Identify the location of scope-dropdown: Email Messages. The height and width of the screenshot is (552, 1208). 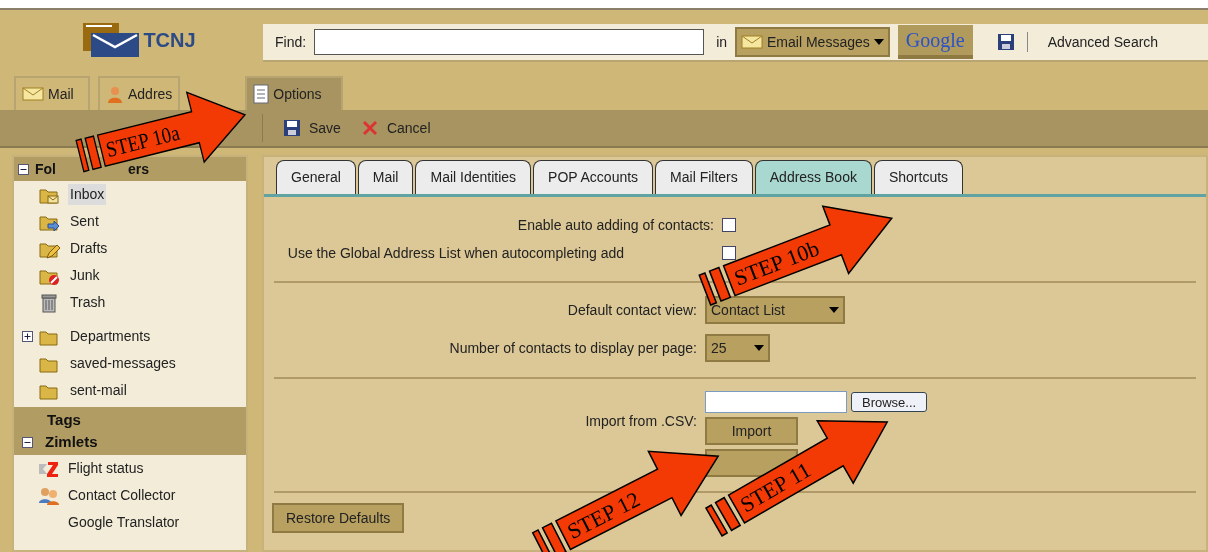
(812, 42).